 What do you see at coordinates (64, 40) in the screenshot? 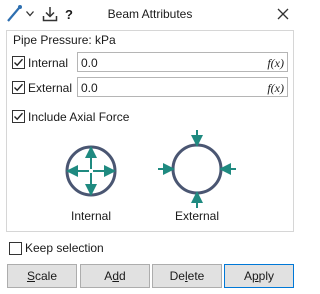
I see `group-title: Pipe Pressure: kPa` at bounding box center [64, 40].